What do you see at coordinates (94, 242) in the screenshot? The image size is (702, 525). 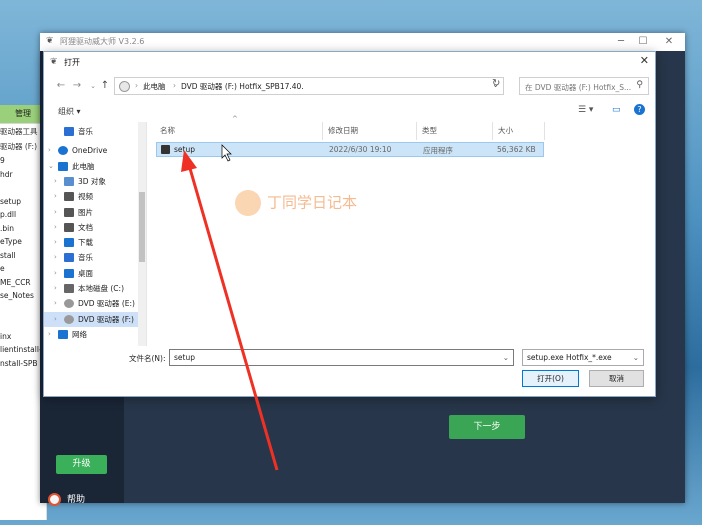 I see `nav-item: › 下载` at bounding box center [94, 242].